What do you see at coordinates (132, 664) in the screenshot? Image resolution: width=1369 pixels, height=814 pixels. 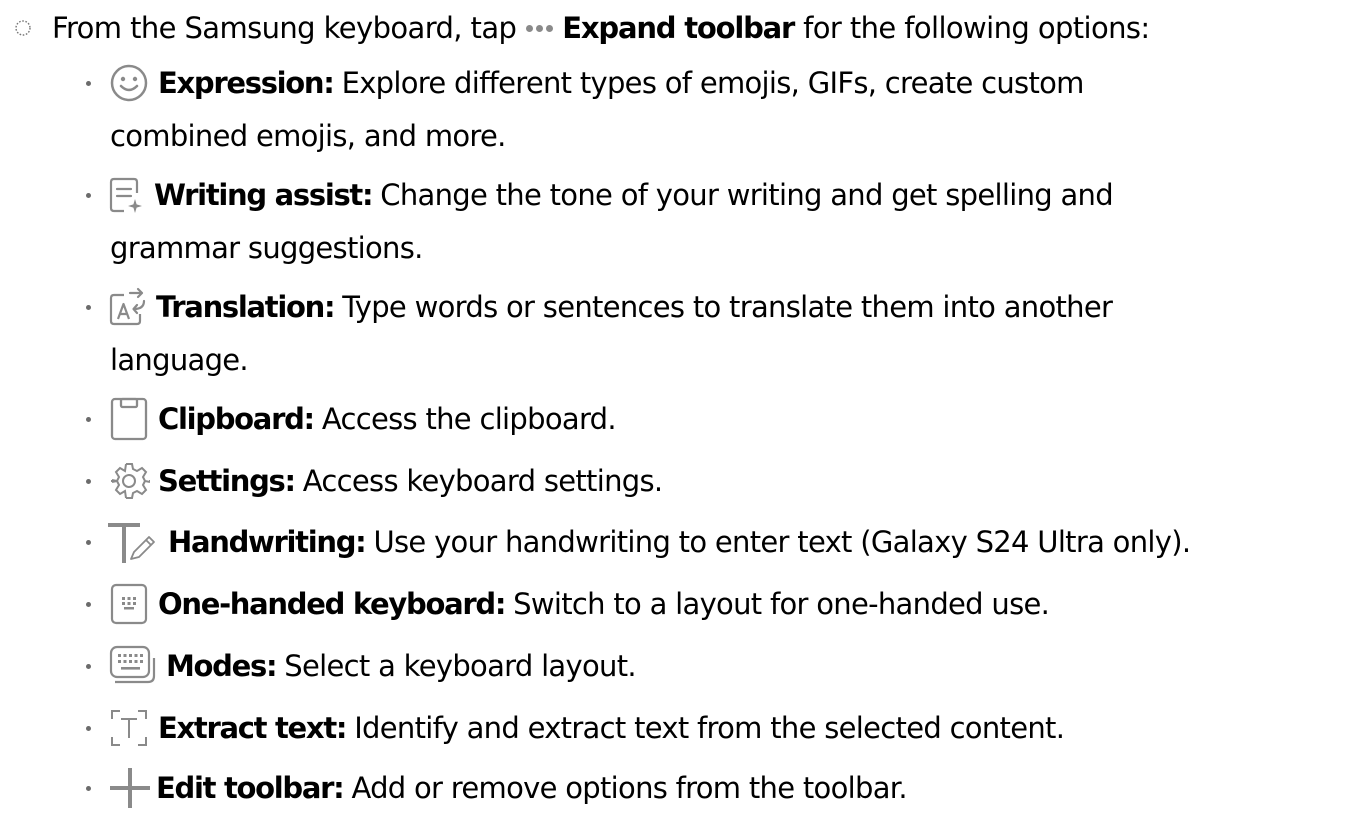 I see `keyboard-modes-icon` at bounding box center [132, 664].